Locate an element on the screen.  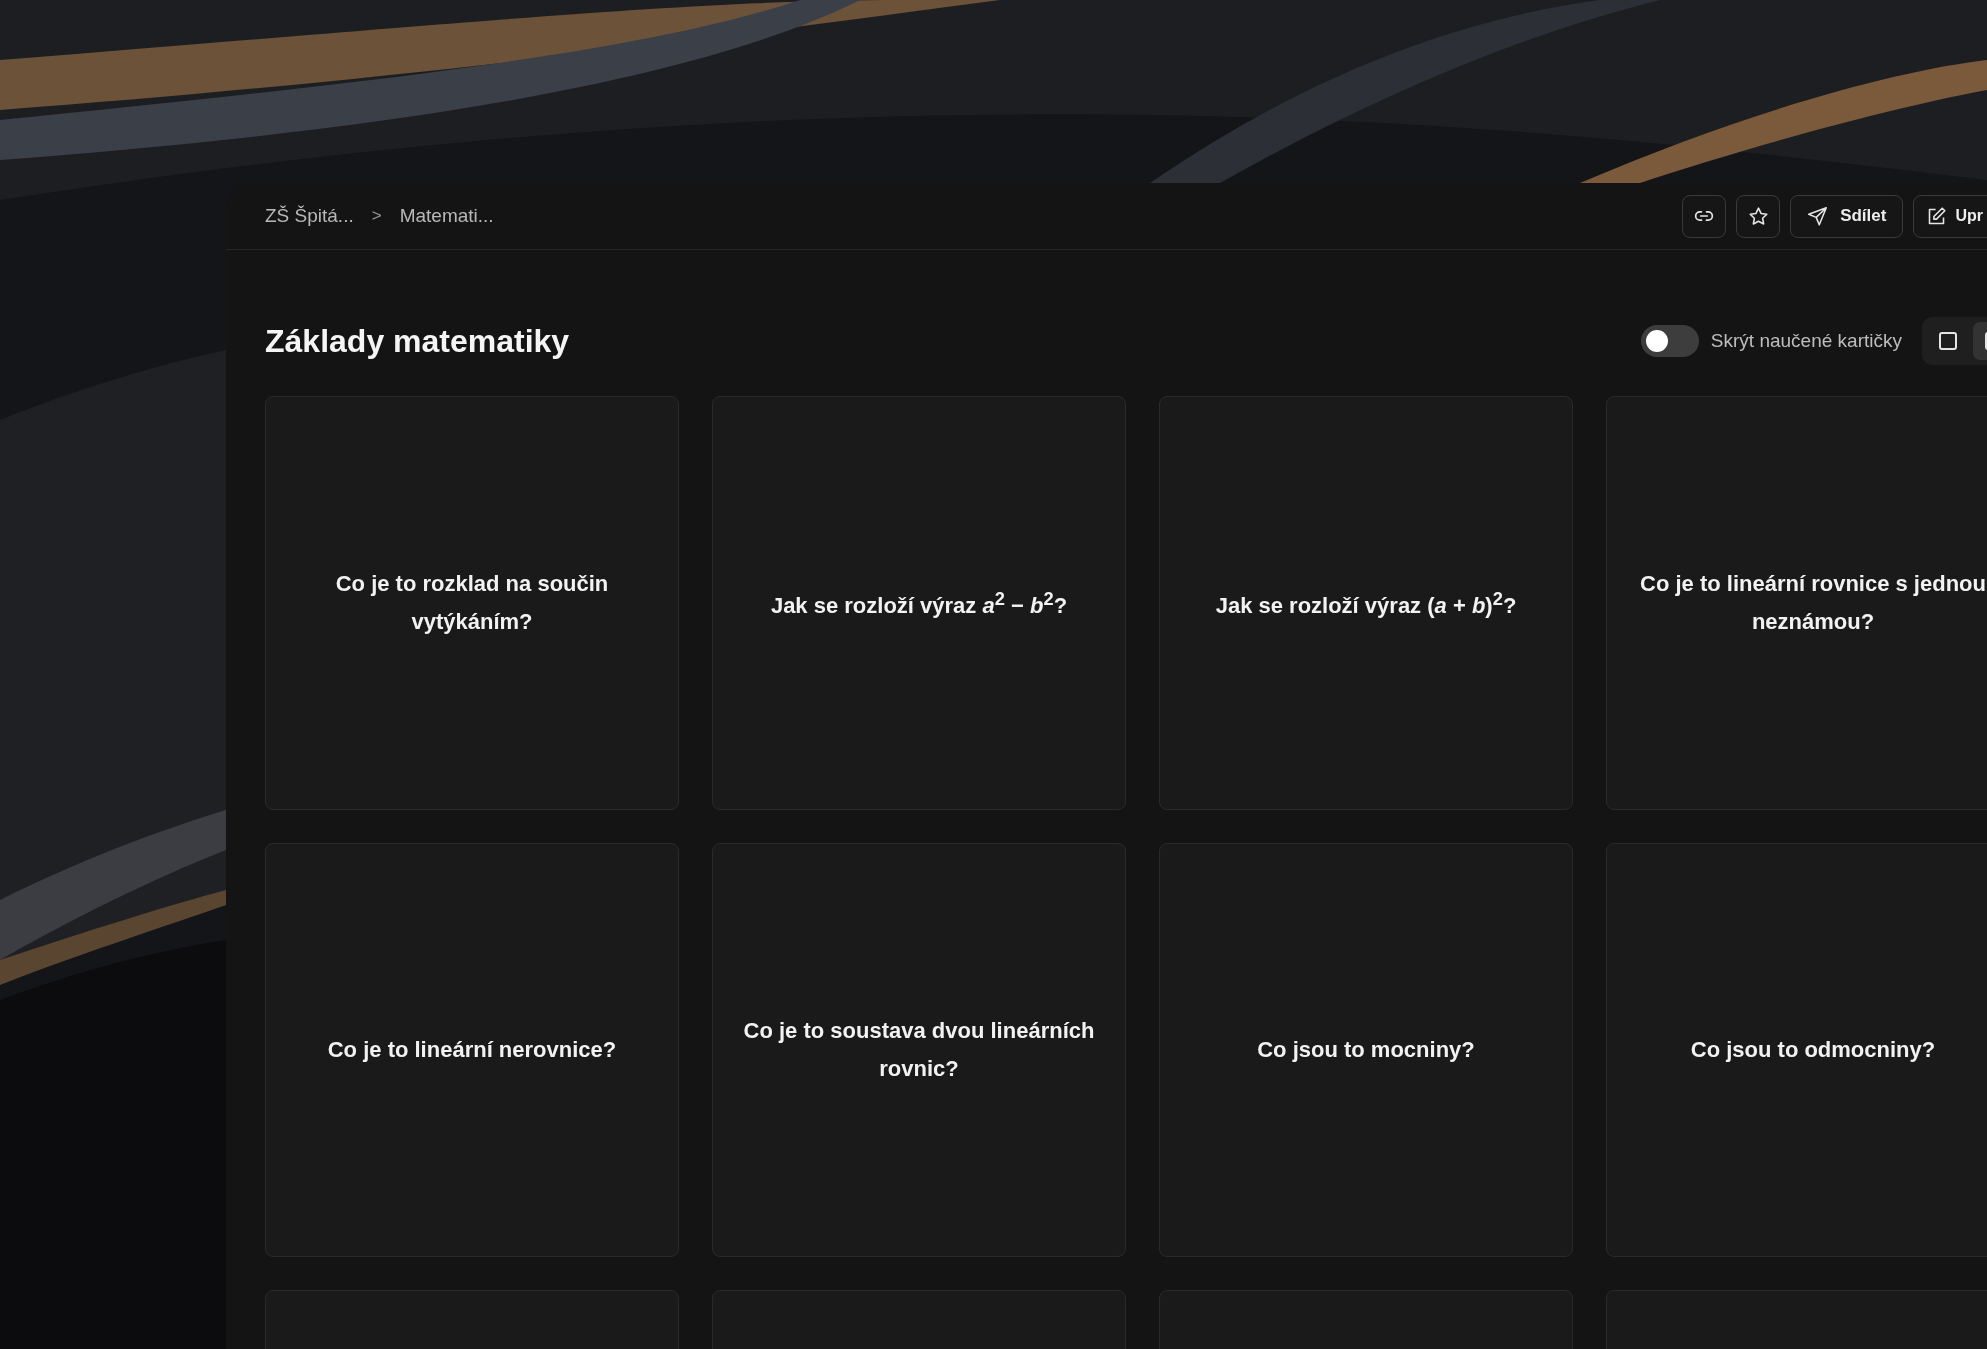
flashcard-question: Co je to lineární rovnice s jednou neznámou? is located at coordinates (1813, 603).